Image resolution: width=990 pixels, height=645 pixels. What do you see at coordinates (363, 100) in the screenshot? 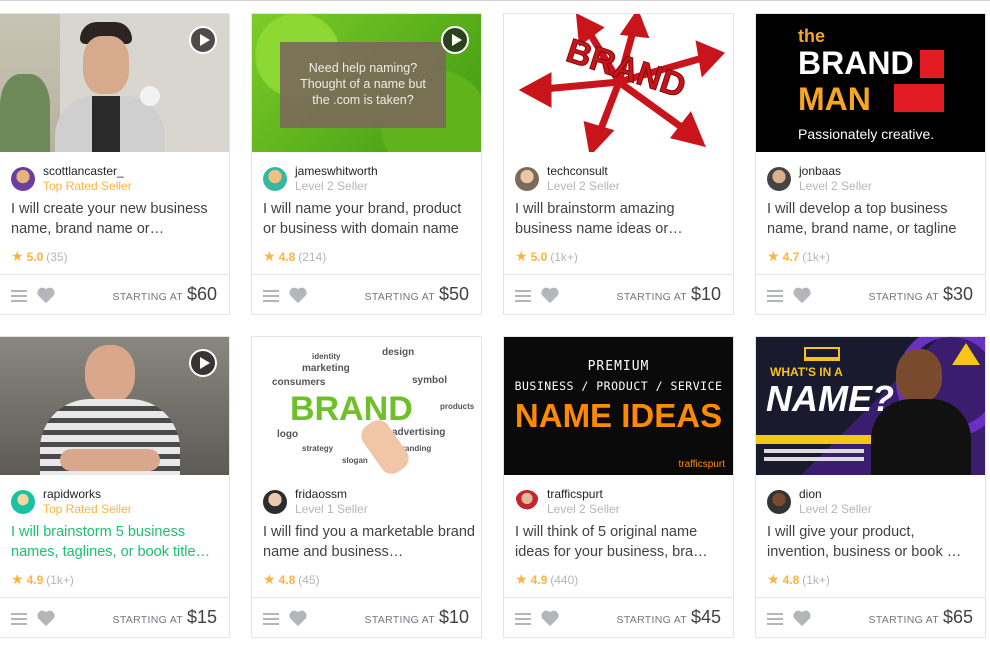
I see `thumb-text: the .com is taken?` at bounding box center [363, 100].